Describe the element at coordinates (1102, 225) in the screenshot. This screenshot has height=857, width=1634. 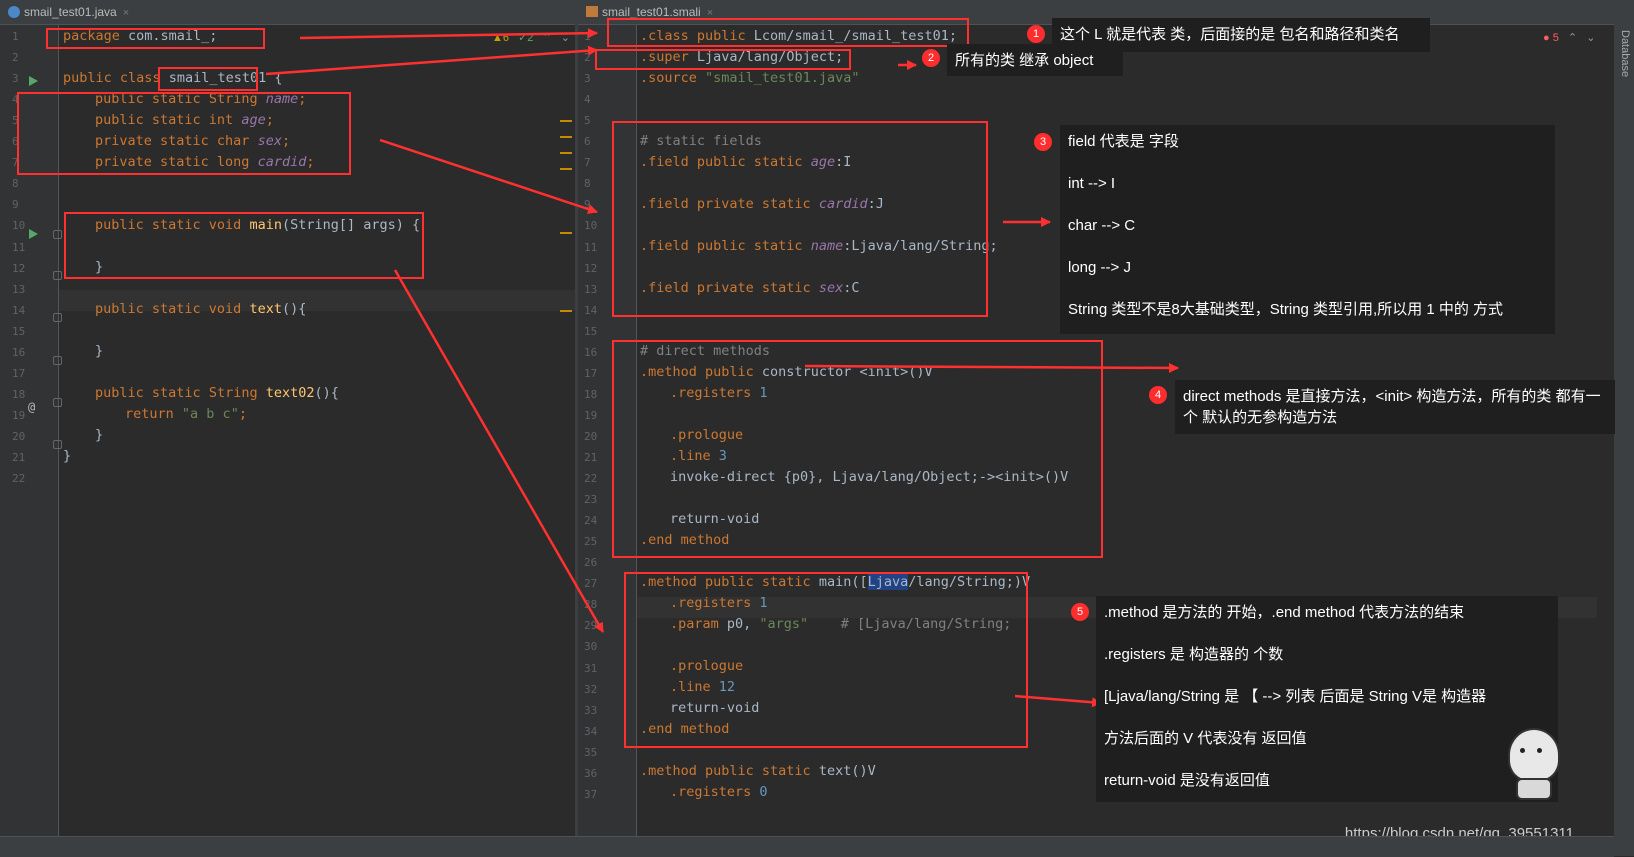
I see `note-3-line: char --> C` at that location.